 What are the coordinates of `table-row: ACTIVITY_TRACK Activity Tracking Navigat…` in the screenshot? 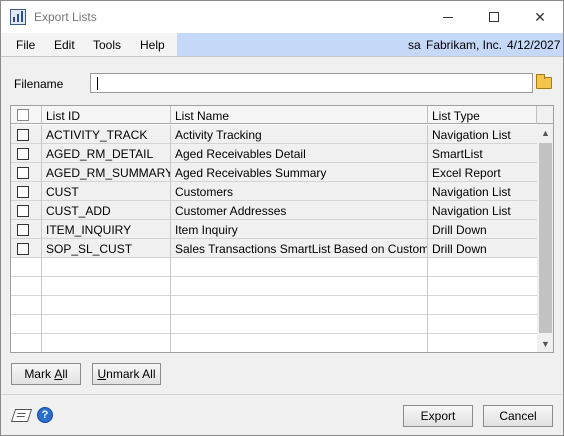 It's located at (274, 134).